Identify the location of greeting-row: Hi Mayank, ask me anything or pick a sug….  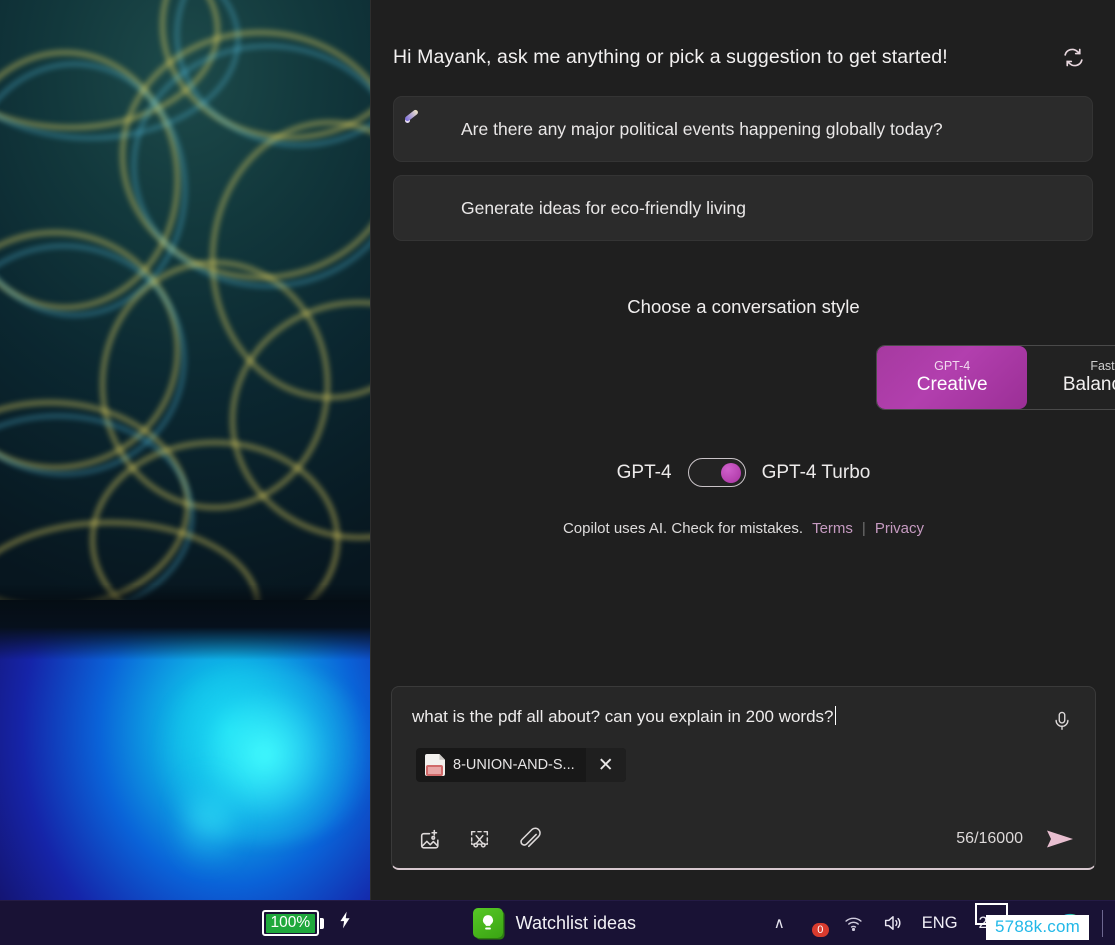
(743, 57).